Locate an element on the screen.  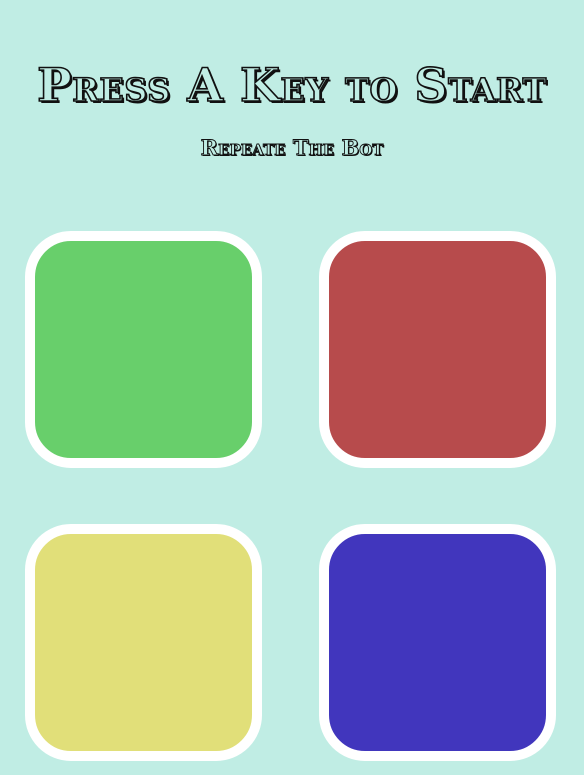
green-button is located at coordinates (143, 349).